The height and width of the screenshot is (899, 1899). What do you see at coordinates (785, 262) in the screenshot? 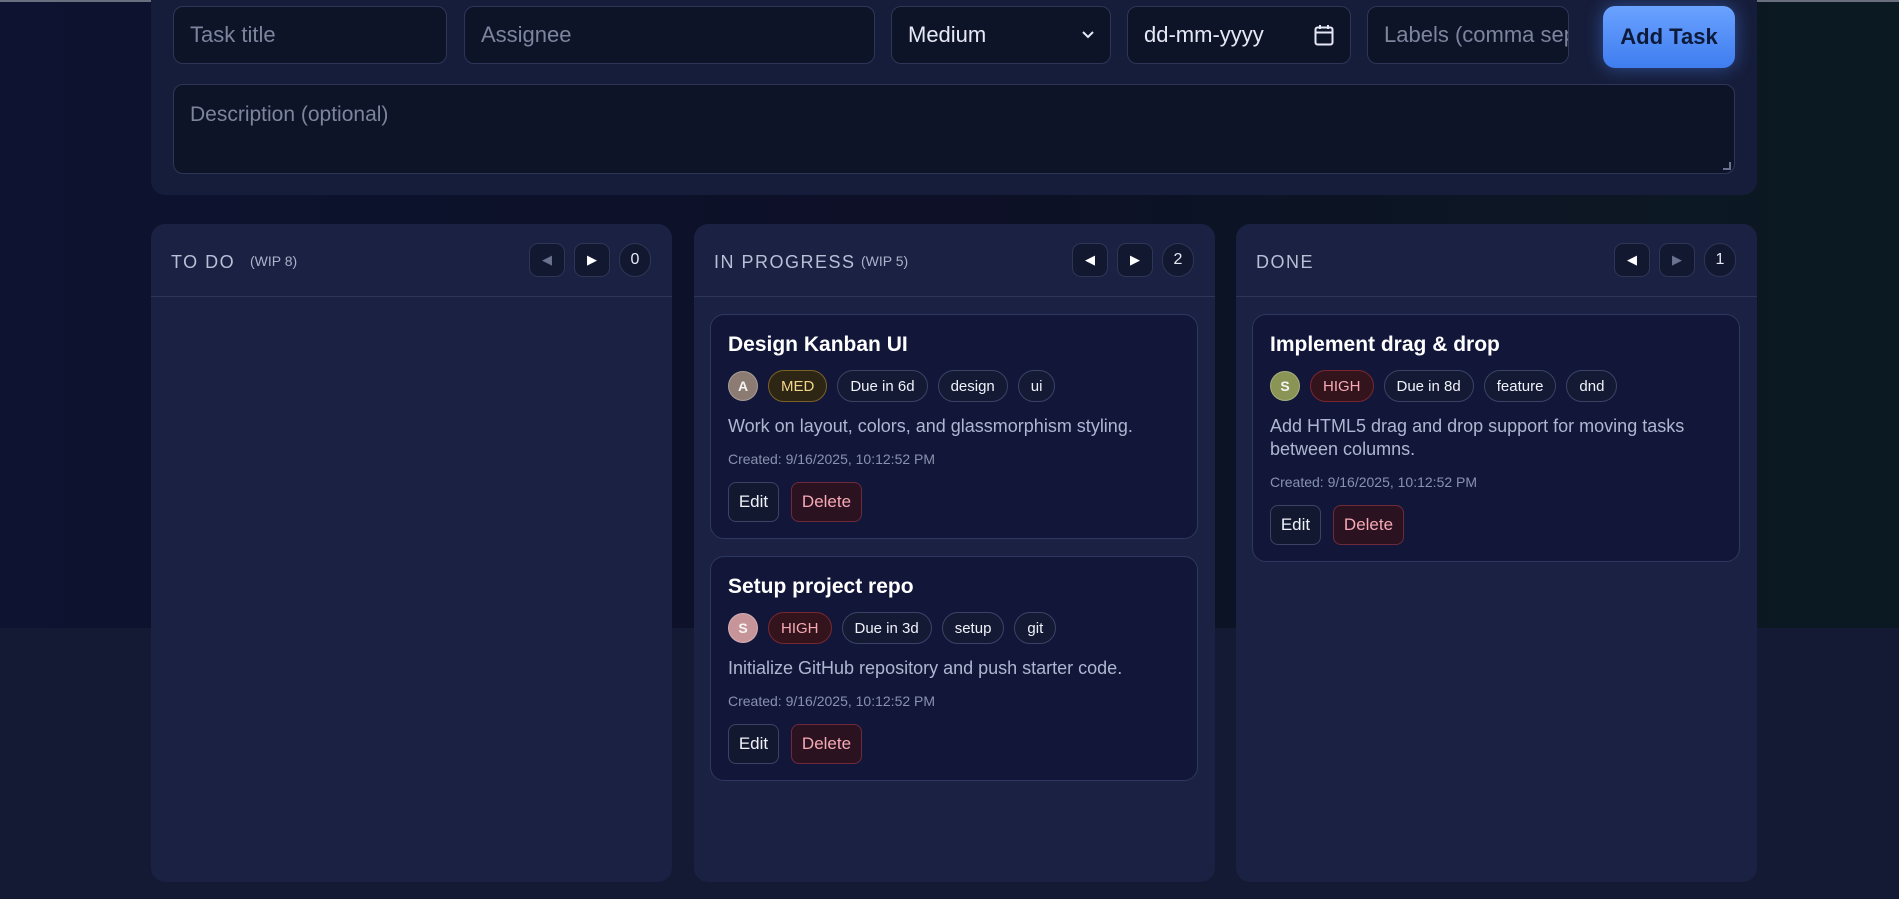
I see `column-title: IN PROGRESS` at bounding box center [785, 262].